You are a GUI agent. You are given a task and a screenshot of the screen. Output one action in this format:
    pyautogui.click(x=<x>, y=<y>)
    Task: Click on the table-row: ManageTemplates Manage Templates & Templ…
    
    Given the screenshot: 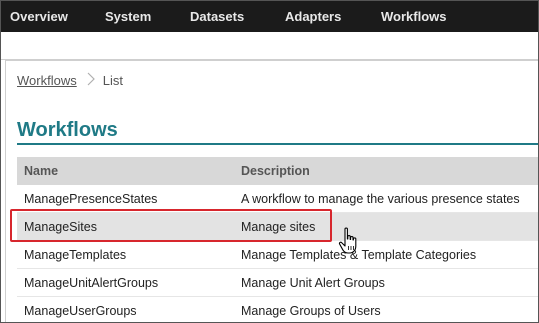 What is the action you would take?
    pyautogui.click(x=277, y=255)
    